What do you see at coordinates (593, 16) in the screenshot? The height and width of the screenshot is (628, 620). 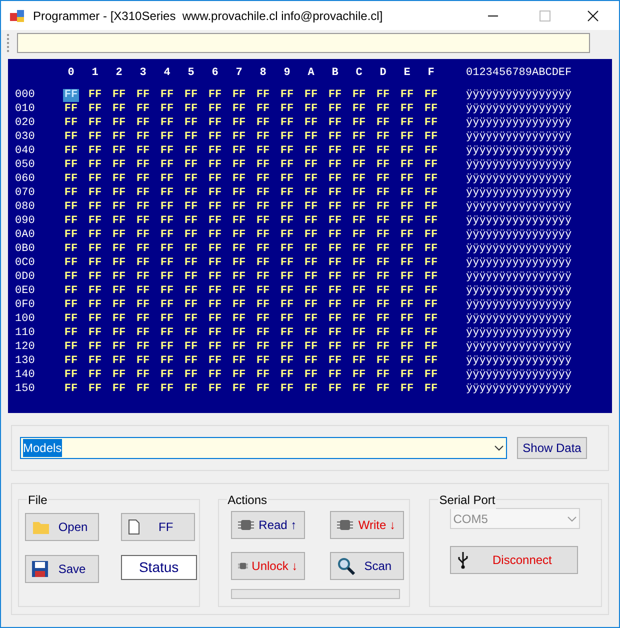 I see `close-icon` at bounding box center [593, 16].